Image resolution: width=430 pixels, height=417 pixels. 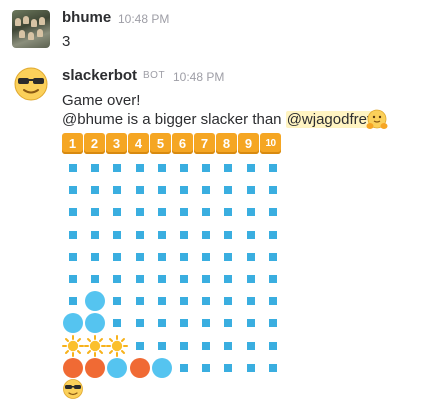 What do you see at coordinates (86, 17) in the screenshot?
I see `username: bhume` at bounding box center [86, 17].